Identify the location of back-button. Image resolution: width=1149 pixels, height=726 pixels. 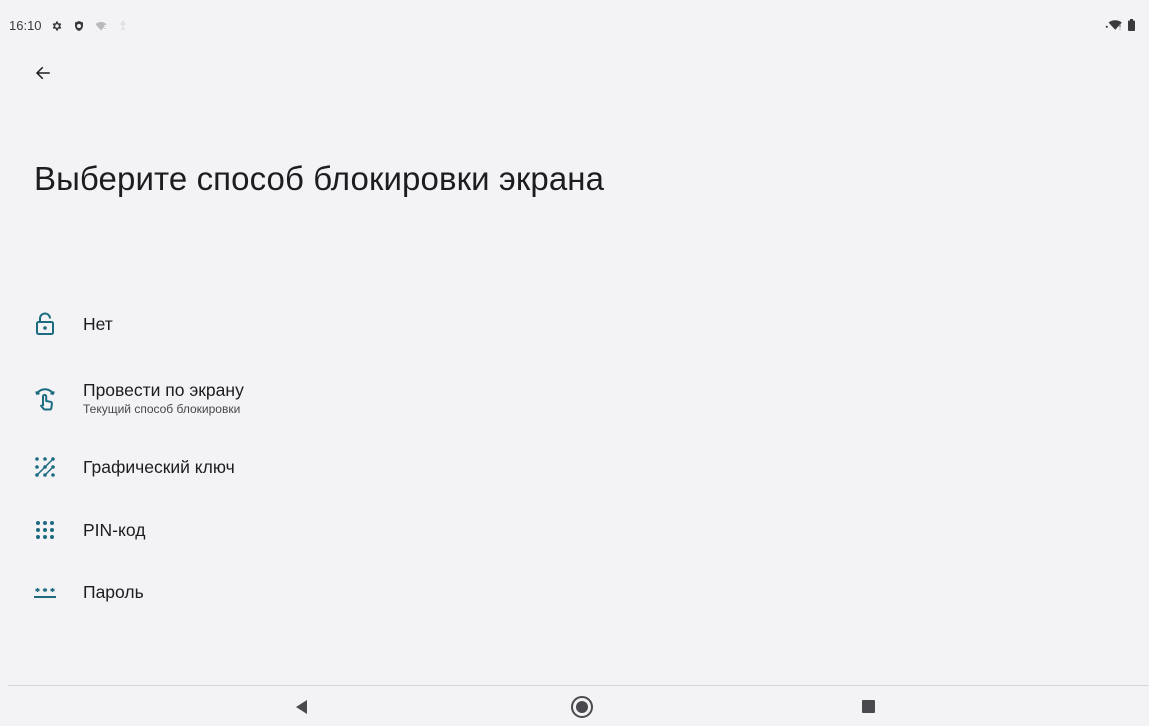
(43, 73).